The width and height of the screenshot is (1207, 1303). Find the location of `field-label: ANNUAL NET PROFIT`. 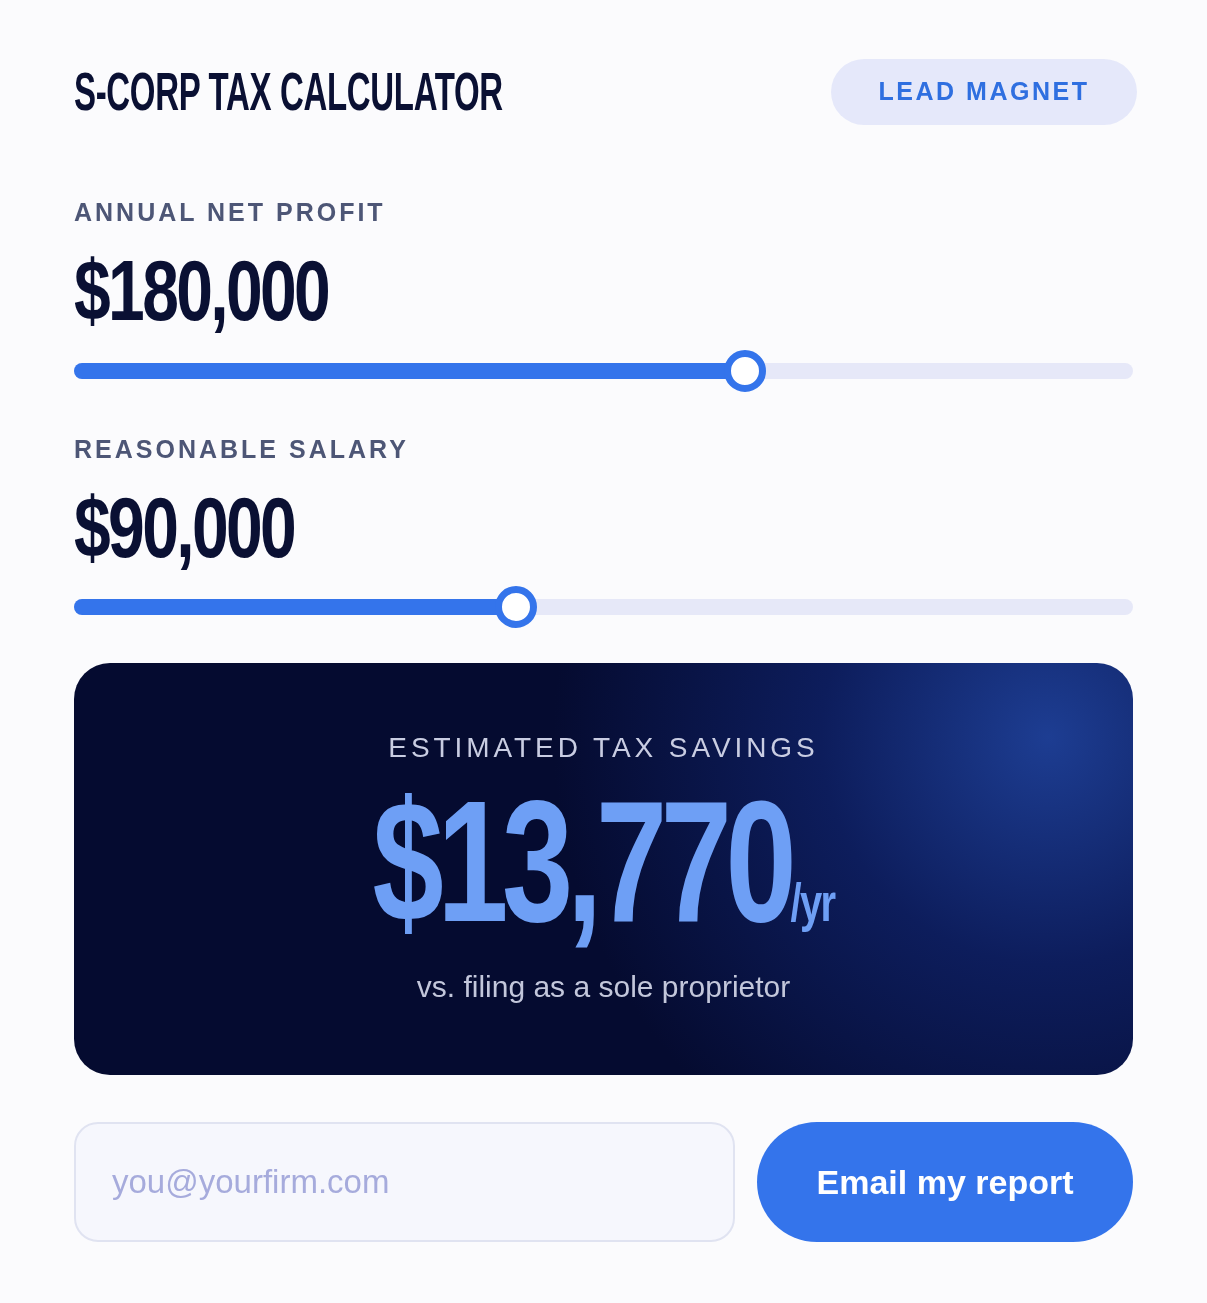

field-label: ANNUAL NET PROFIT is located at coordinates (230, 212).